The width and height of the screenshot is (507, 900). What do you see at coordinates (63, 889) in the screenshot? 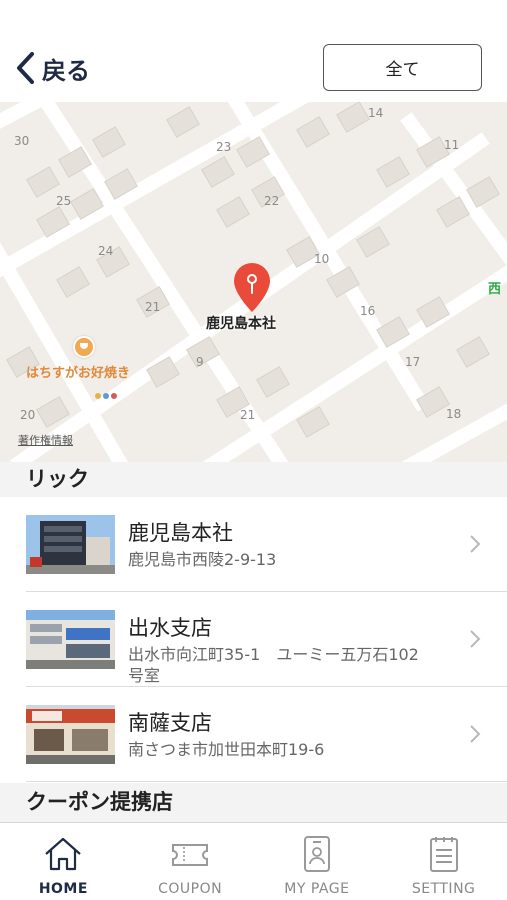
I see `tab-label: HOME` at bounding box center [63, 889].